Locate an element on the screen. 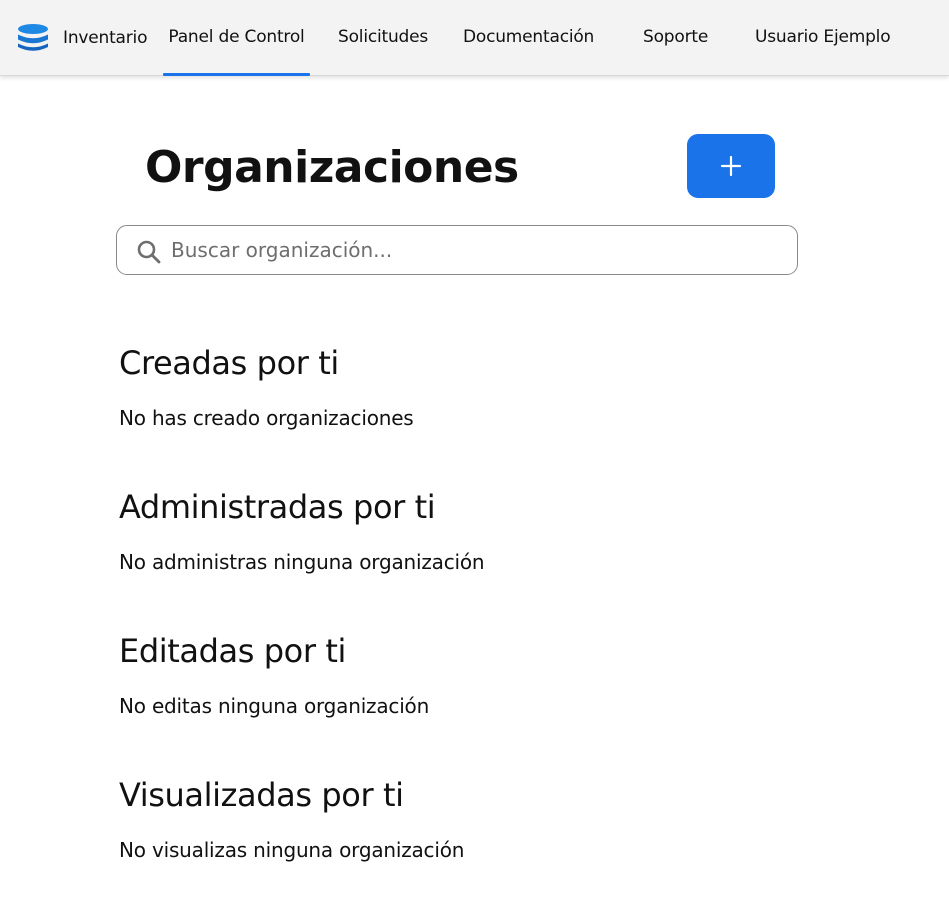 Image resolution: width=949 pixels, height=918 pixels. nav-item-solicitudes: Solicitudes is located at coordinates (383, 38).